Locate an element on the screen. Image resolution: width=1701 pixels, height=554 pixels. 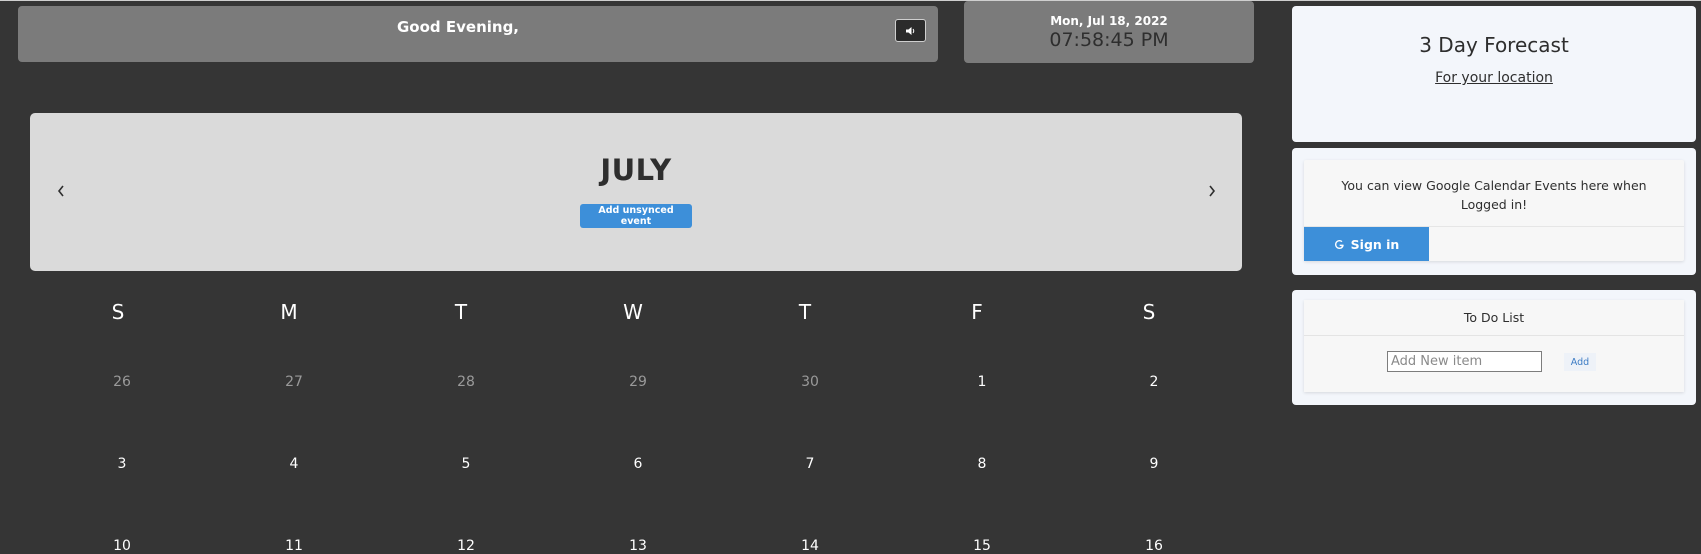
calendar-day: 11 is located at coordinates (294, 546).